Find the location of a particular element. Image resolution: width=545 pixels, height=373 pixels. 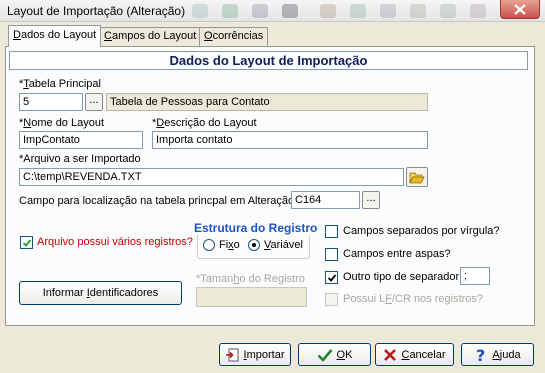

arquivo-input: C:\temp\REVENDA.TXT is located at coordinates (211, 177).